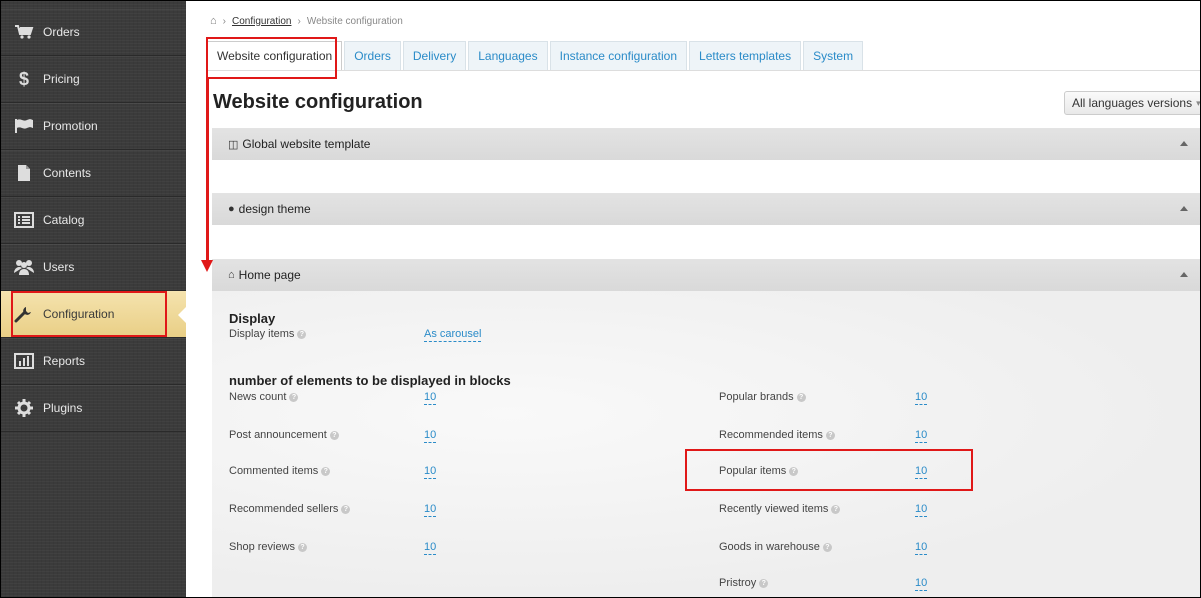  What do you see at coordinates (921, 510) in the screenshot?
I see `recently-viewed-items-value: 10` at bounding box center [921, 510].